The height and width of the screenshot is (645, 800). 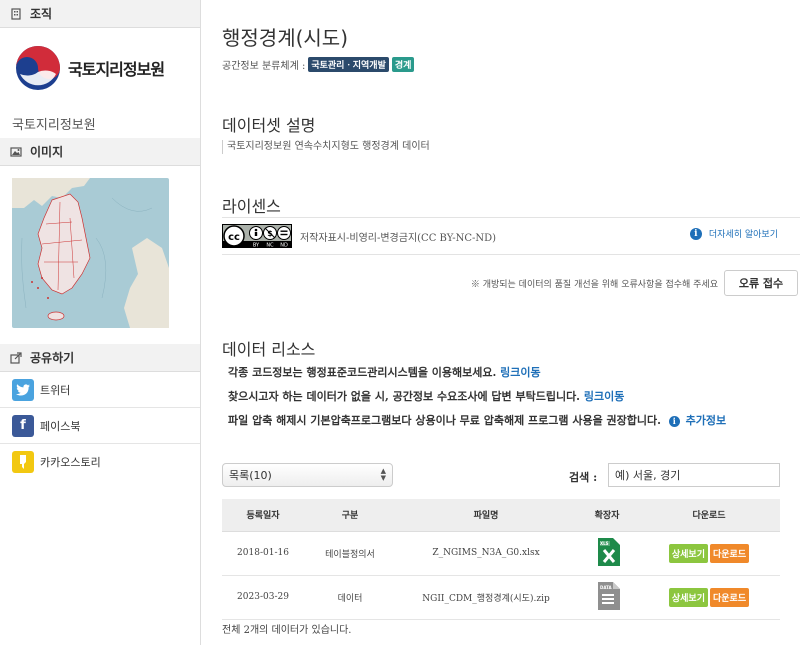 What do you see at coordinates (256, 246) in the screenshot?
I see `svg-text: BY` at bounding box center [256, 246].